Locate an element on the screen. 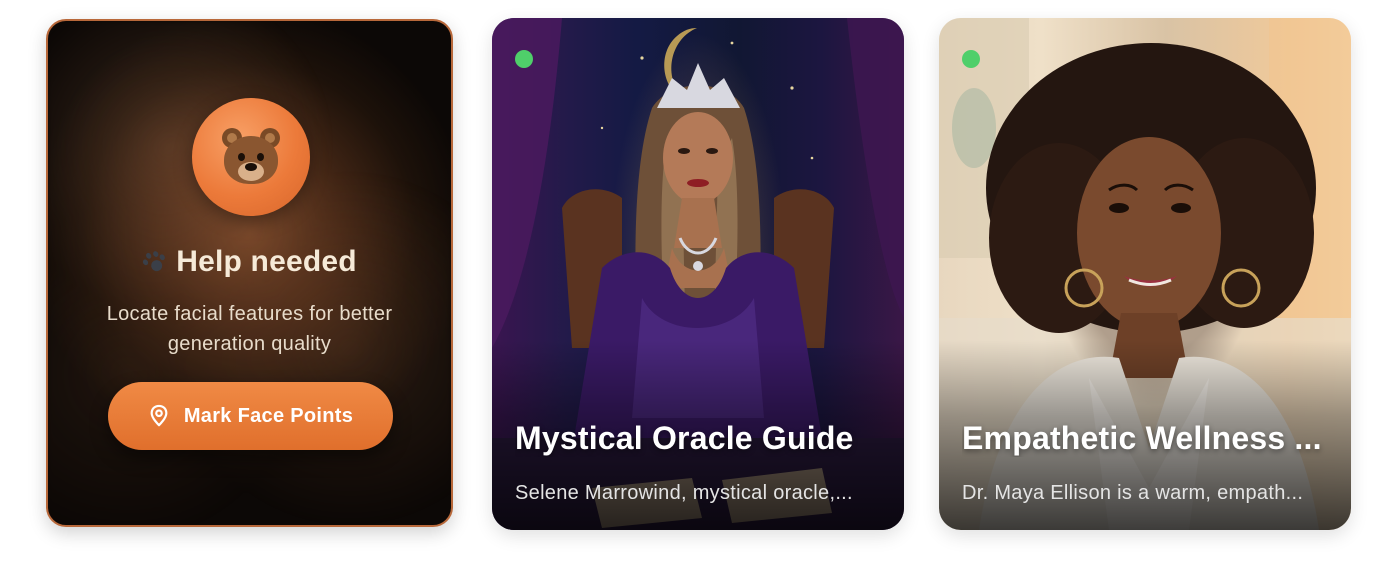 This screenshot has height=574, width=1400. character-title: Mystical Oracle Guide is located at coordinates (684, 438).